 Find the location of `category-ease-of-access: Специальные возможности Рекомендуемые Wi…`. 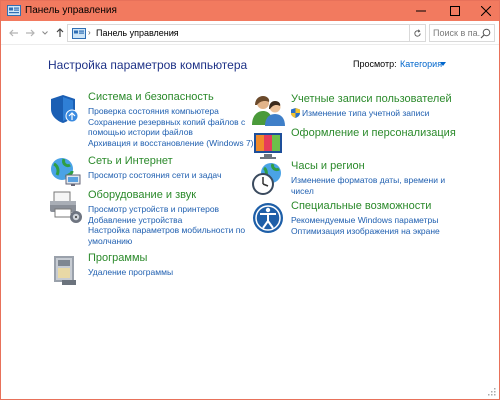

category-ease-of-access: Специальные возможности Рекомендуемые Wi… is located at coordinates (356, 218).